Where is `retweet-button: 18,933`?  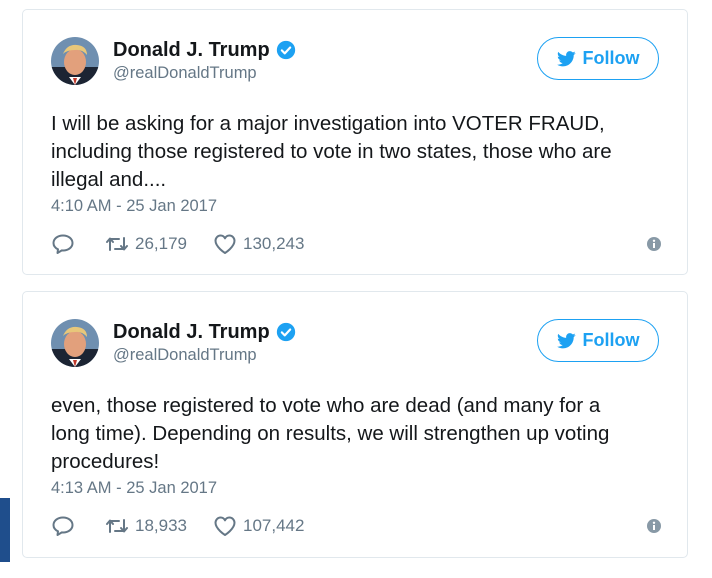
retweet-button: 18,933 is located at coordinates (146, 526).